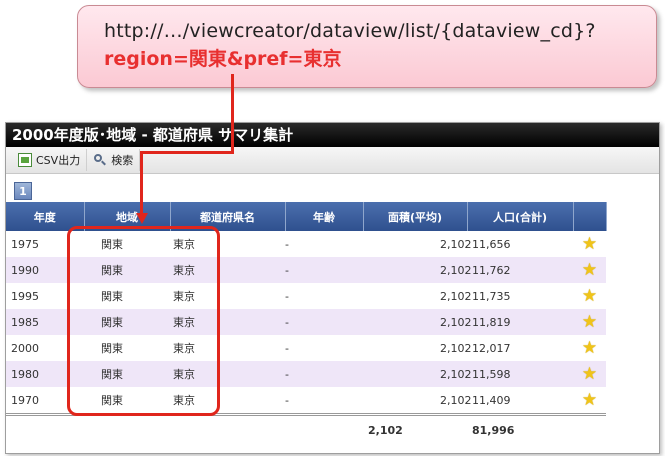 The image size is (665, 456). I want to click on footer-population: 81,996, so click(520, 428).